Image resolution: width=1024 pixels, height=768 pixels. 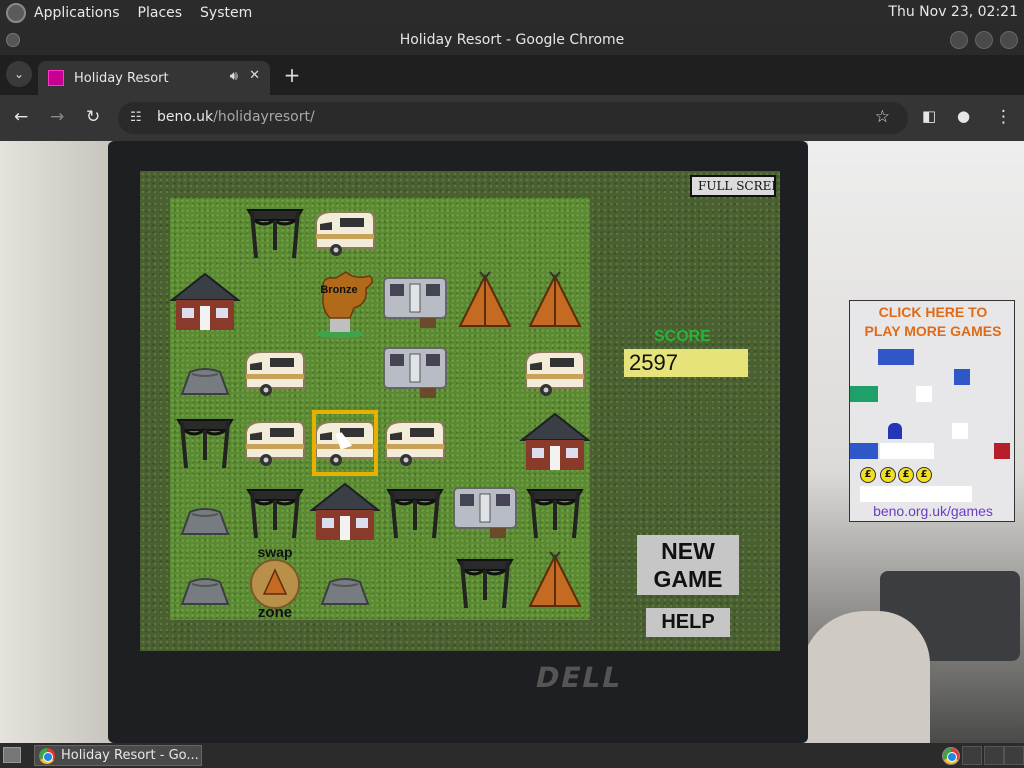 I want to click on score-value: 2597, so click(x=686, y=363).